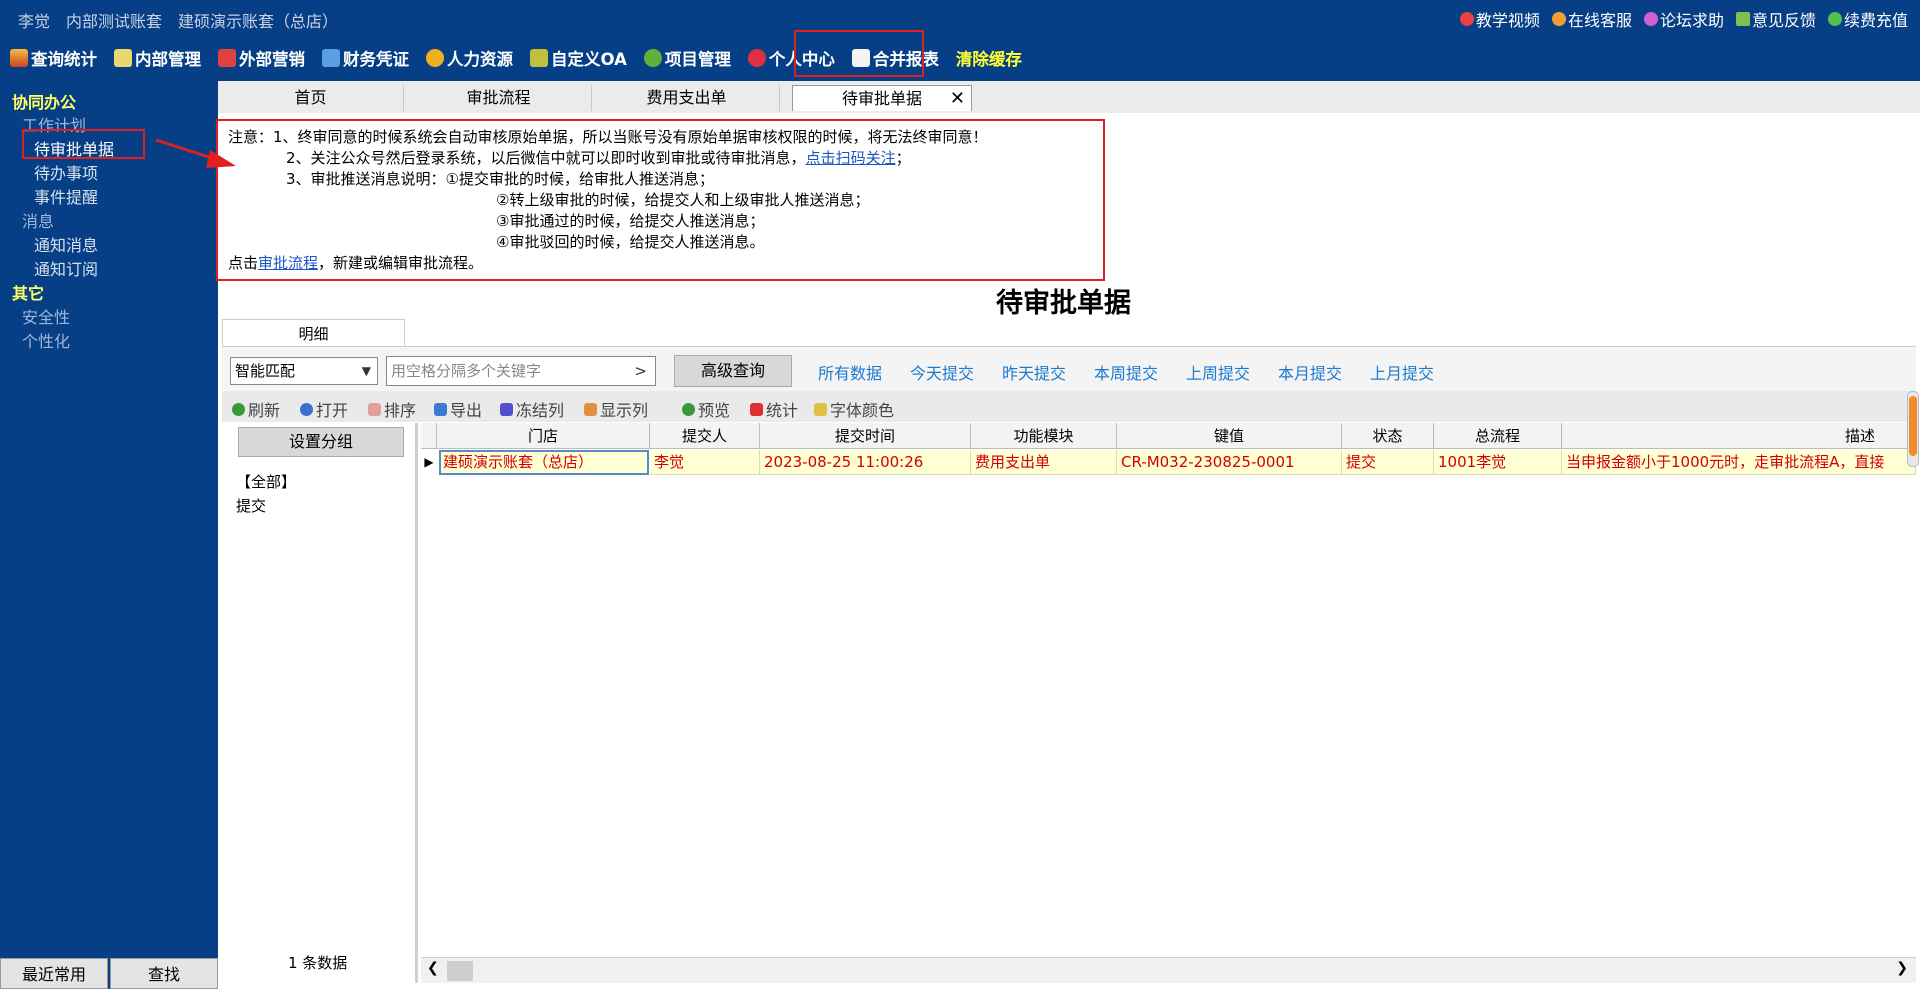 Image resolution: width=1920 pixels, height=989 pixels. Describe the element at coordinates (1229, 436) in the screenshot. I see `col-header-key: 键值` at that location.